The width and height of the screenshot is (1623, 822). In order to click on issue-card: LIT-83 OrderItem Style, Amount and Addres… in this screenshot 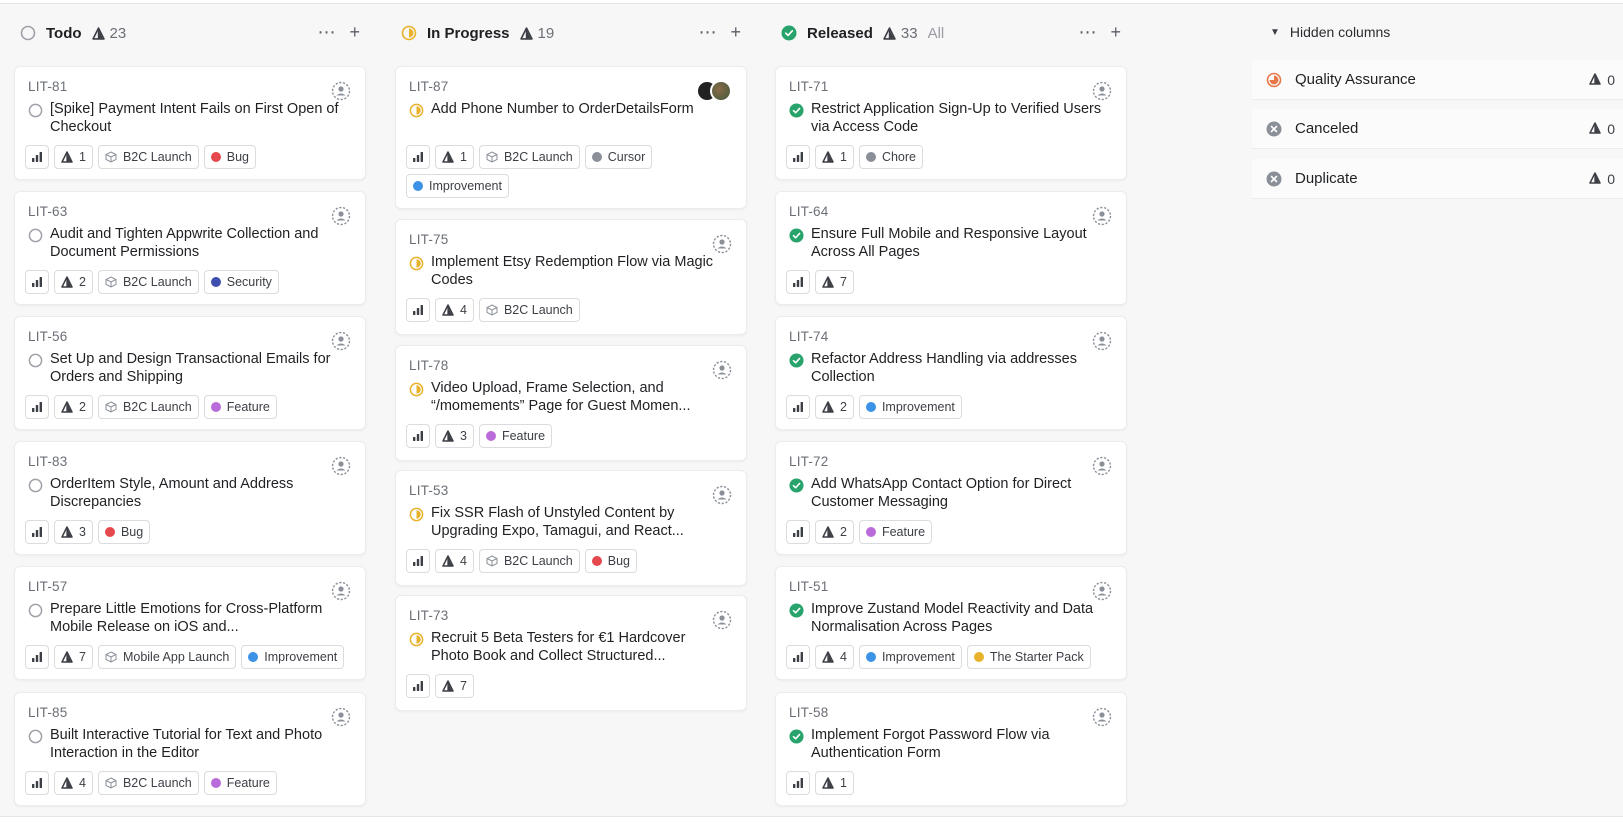, I will do `click(190, 498)`.